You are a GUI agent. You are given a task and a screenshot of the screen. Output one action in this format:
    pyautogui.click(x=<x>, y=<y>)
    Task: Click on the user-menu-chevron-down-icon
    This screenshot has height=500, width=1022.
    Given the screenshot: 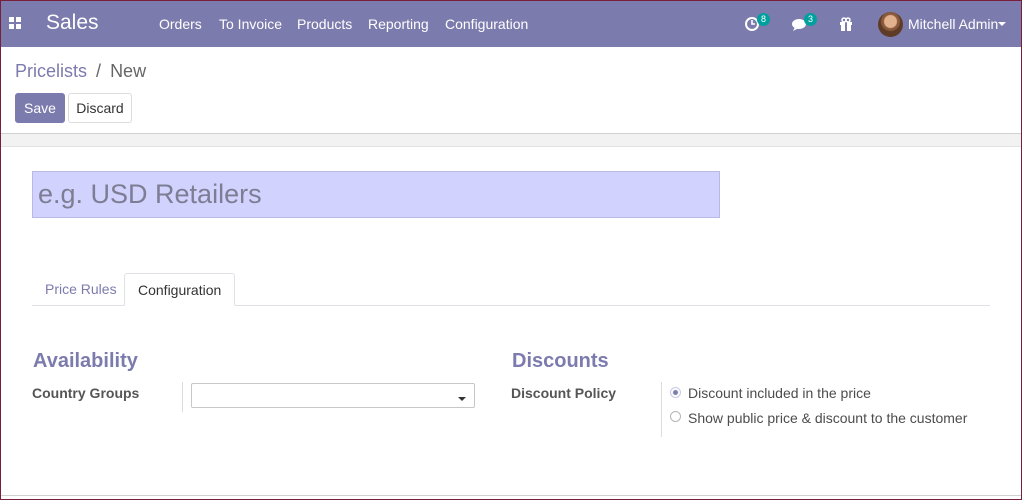 What is the action you would take?
    pyautogui.click(x=1002, y=24)
    